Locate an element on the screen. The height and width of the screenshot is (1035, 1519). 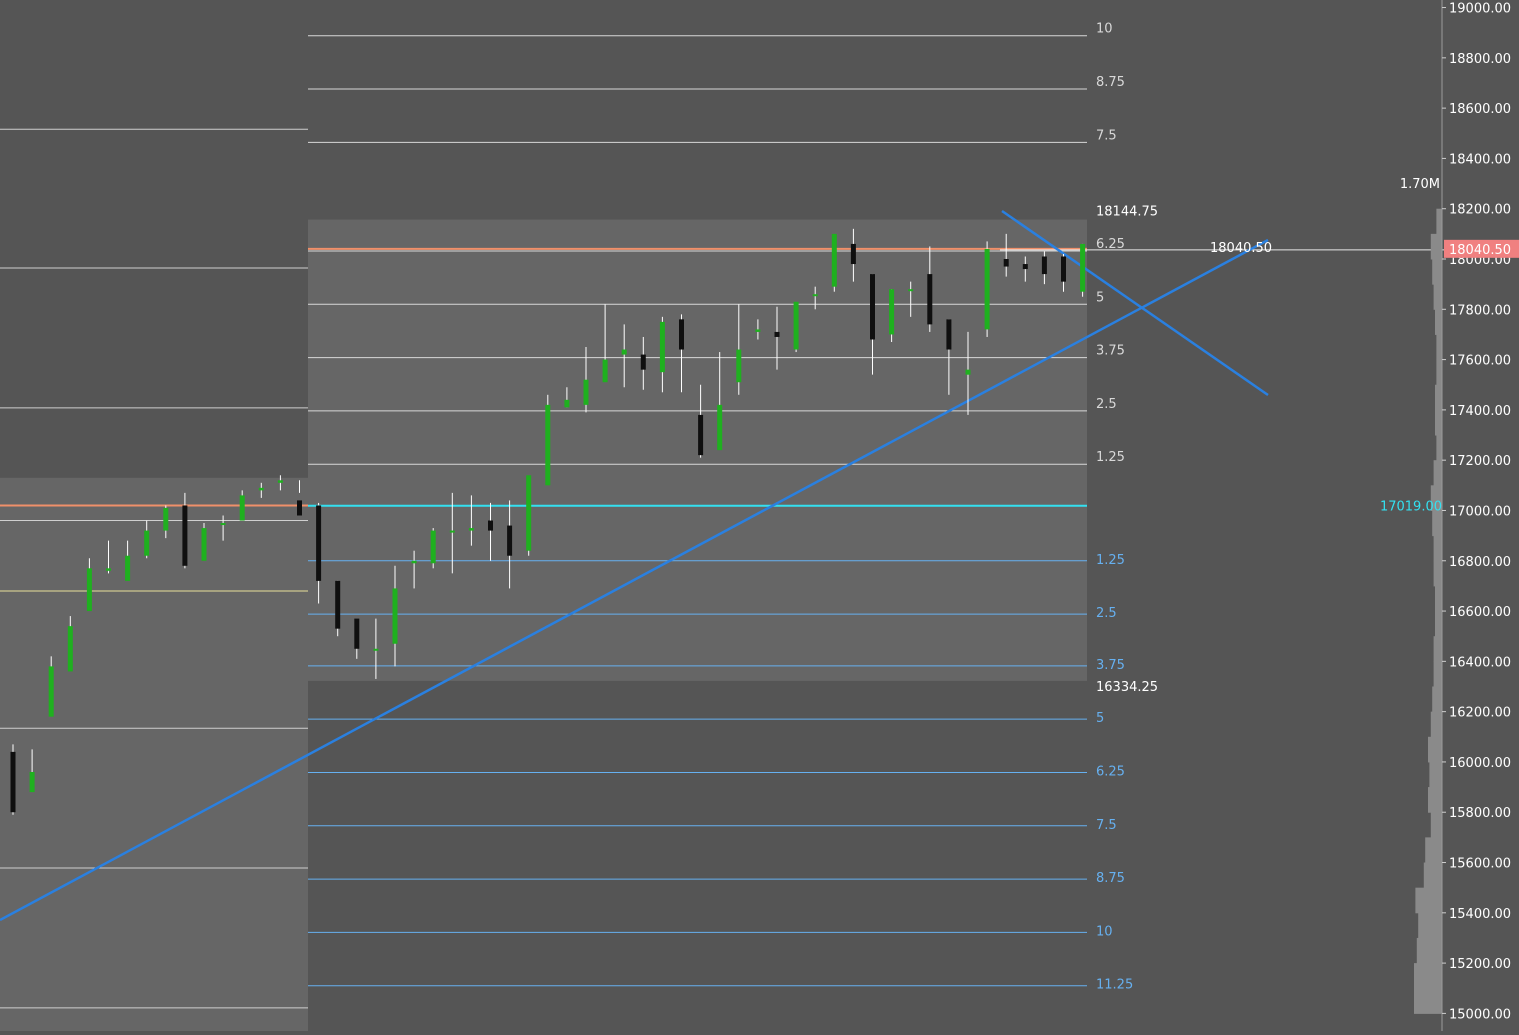
reference-level-label: 17019.00 is located at coordinates (1411, 507).